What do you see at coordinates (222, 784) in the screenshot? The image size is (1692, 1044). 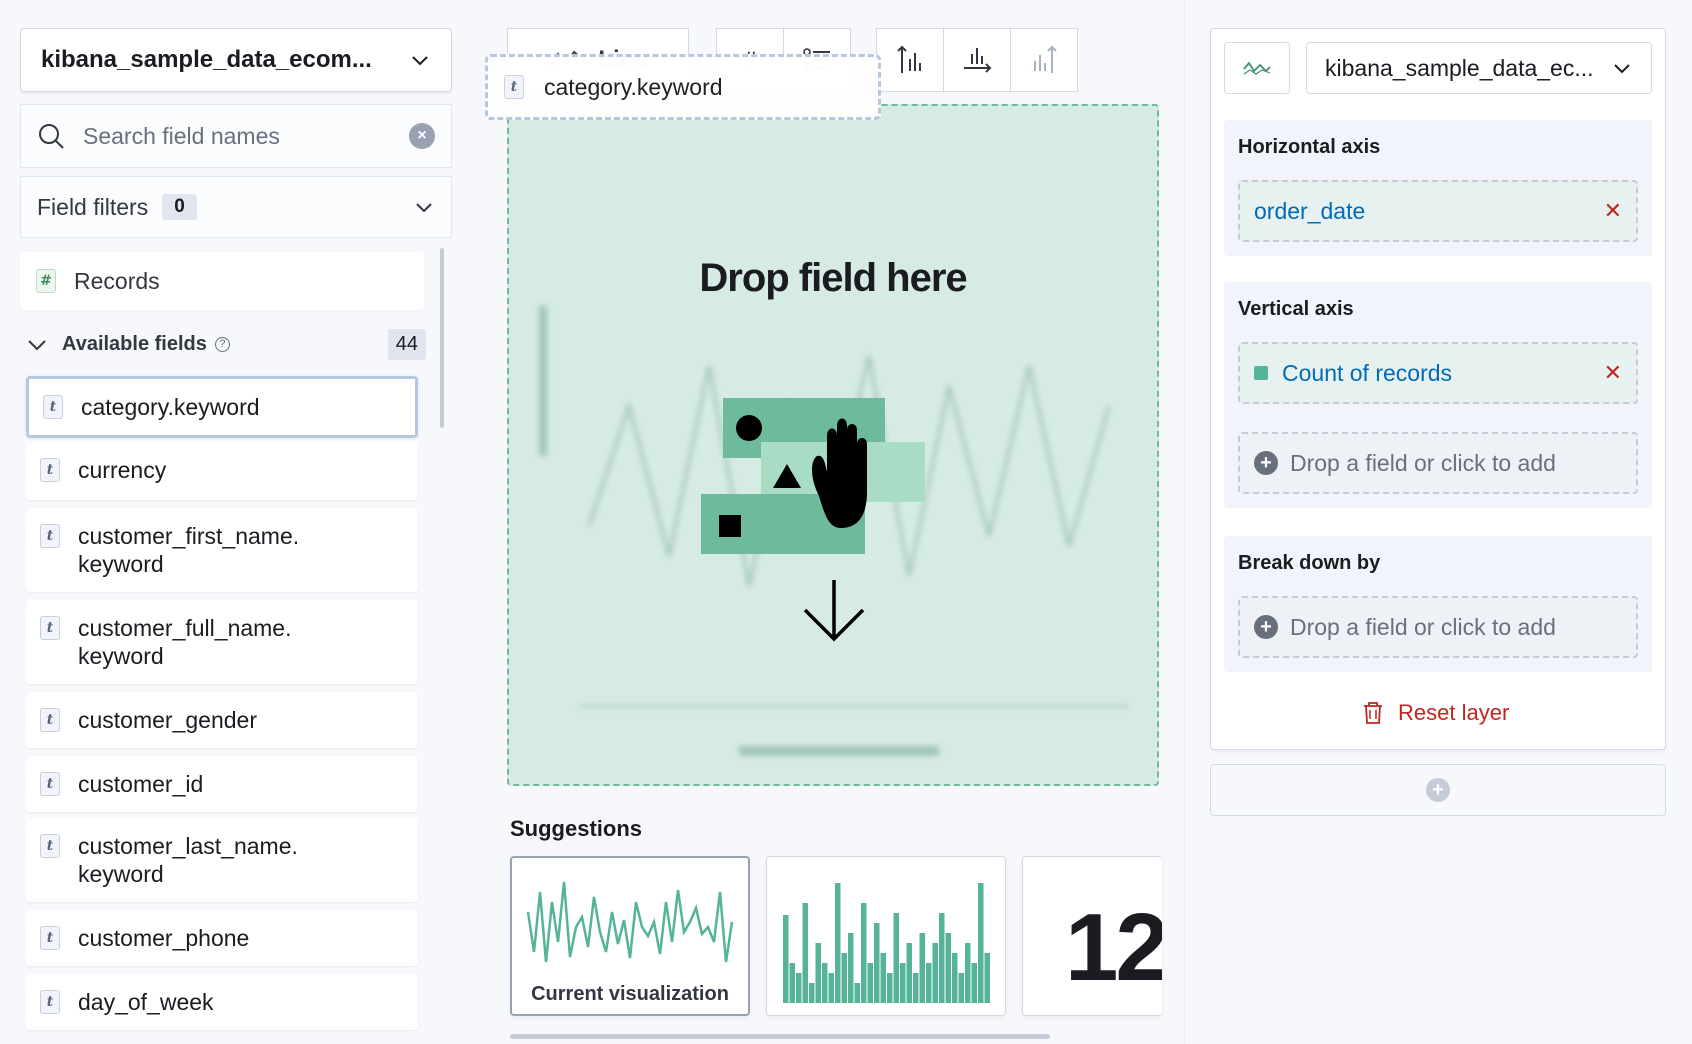 I see `field-item-customer-id: t customer_id` at bounding box center [222, 784].